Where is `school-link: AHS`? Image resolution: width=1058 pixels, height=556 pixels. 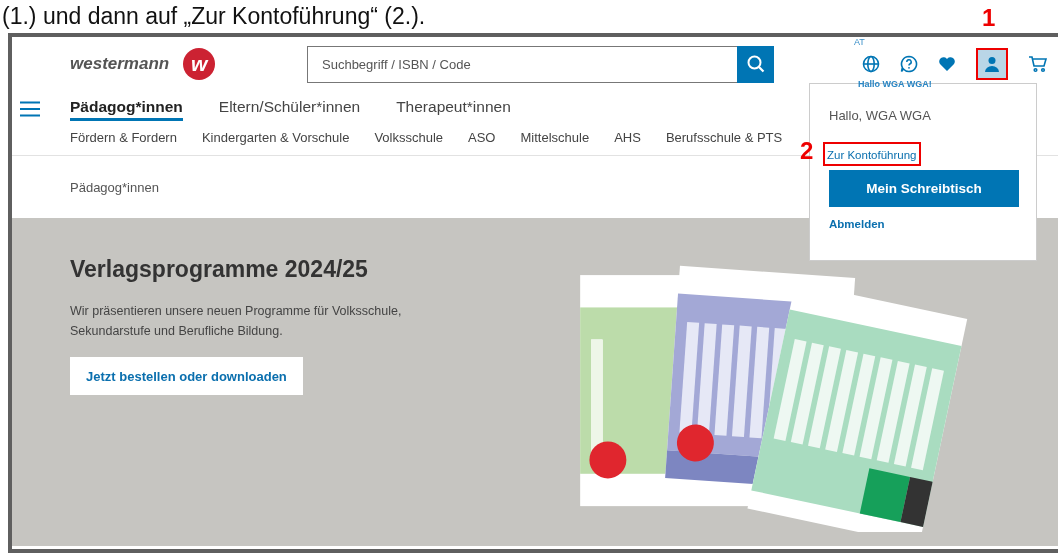
school-link: AHS is located at coordinates (627, 137).